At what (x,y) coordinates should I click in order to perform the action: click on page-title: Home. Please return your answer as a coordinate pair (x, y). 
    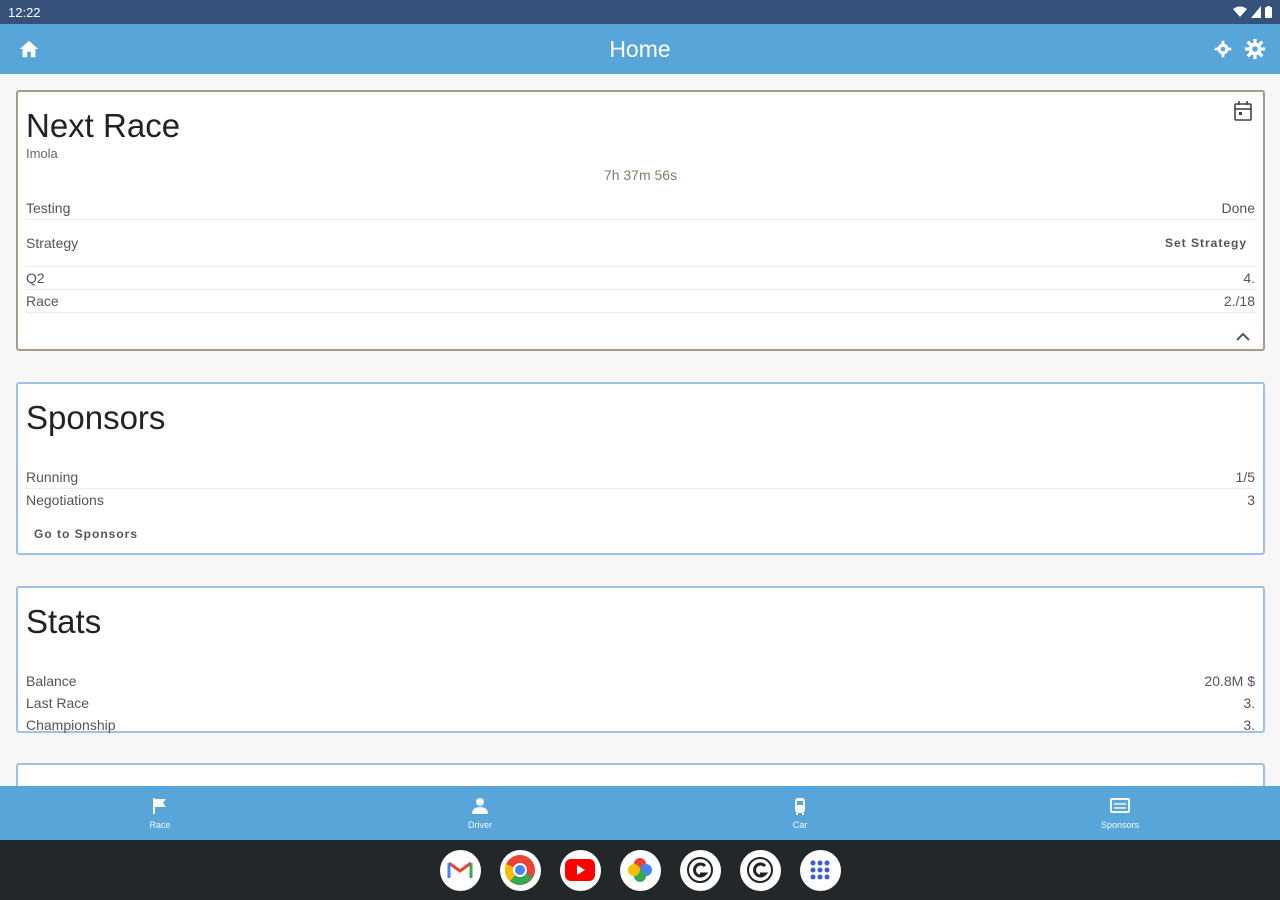
    Looking at the image, I should click on (640, 48).